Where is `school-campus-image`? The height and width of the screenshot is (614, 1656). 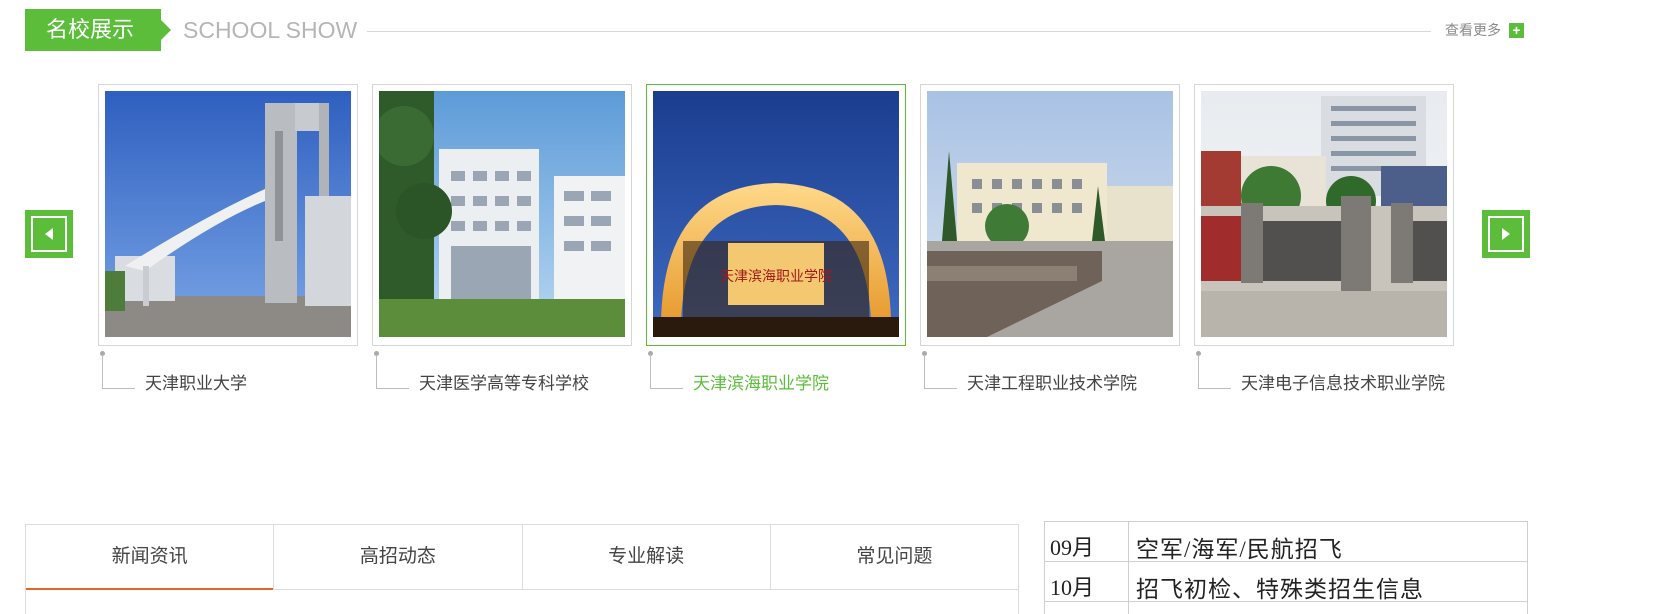
school-campus-image is located at coordinates (1050, 214).